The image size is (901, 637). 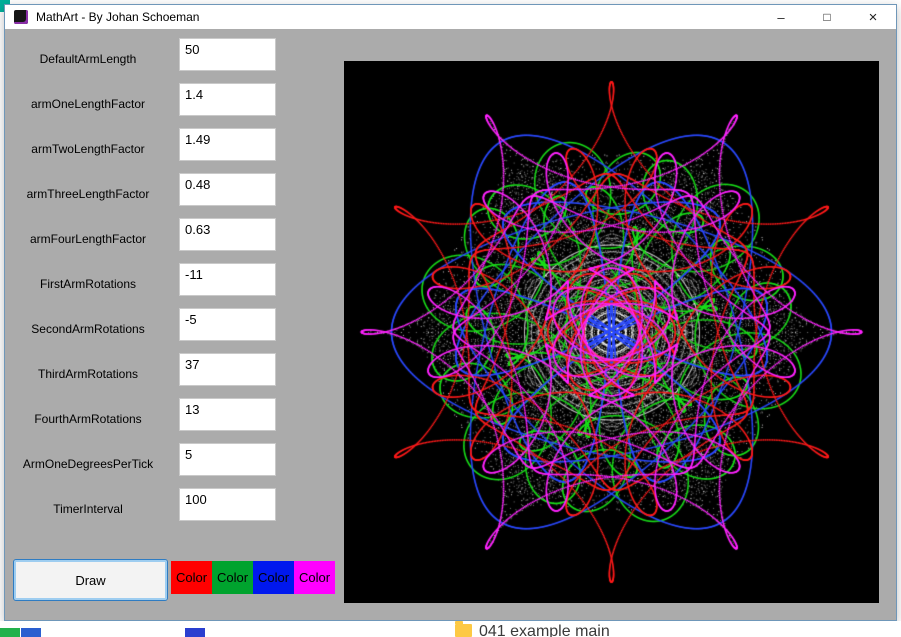 What do you see at coordinates (88, 59) in the screenshot?
I see `field-label: DefaultArmLength` at bounding box center [88, 59].